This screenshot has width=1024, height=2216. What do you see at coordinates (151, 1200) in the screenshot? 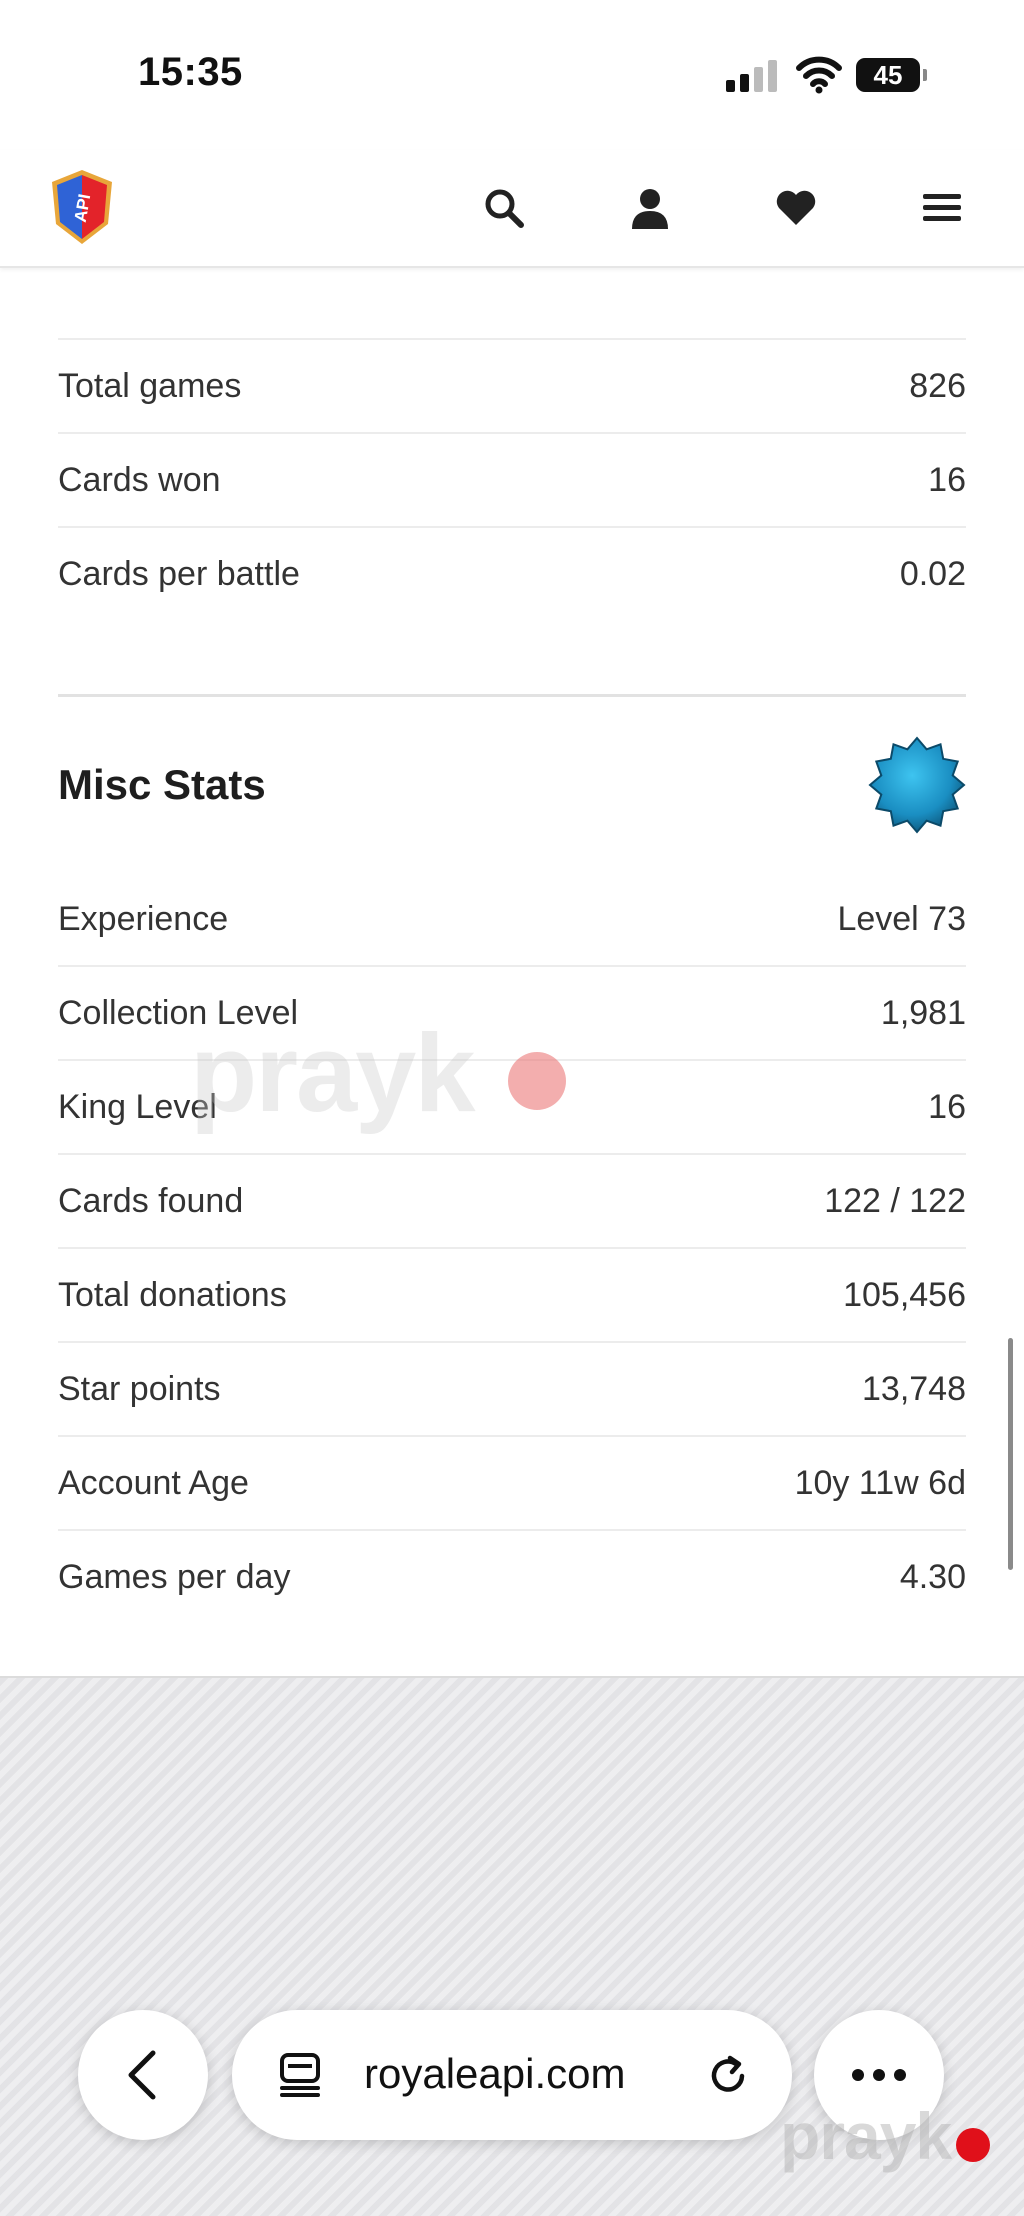
I see `stat-label: Cards found` at bounding box center [151, 1200].